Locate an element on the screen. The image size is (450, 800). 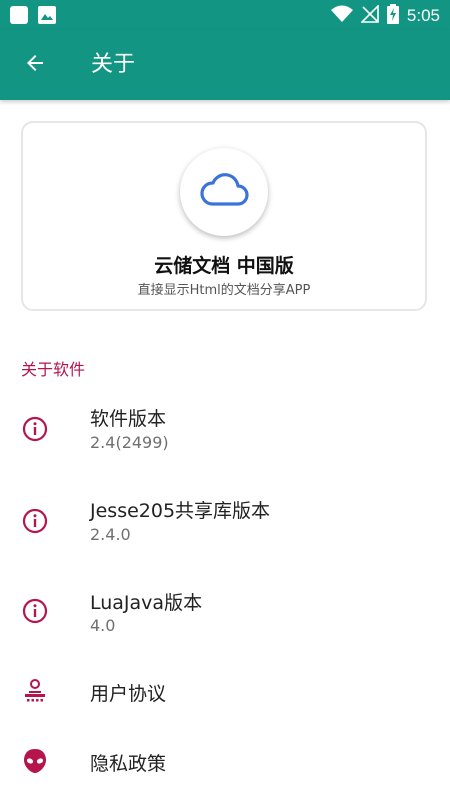
page-title: 关于 is located at coordinates (113, 64).